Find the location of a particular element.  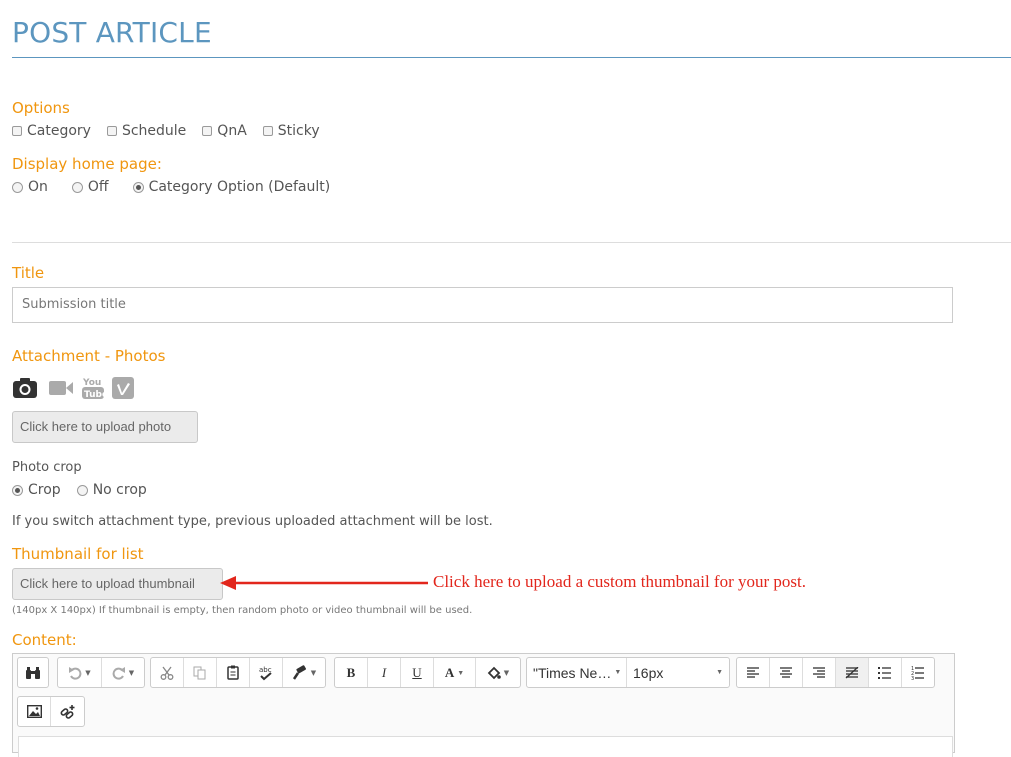

thumbnail-label: Thumbnail for list is located at coordinates (78, 554).